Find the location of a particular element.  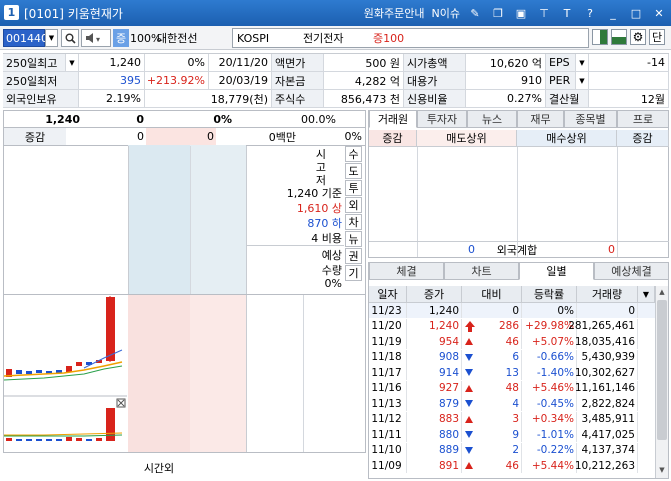

down-arrow-icon is located at coordinates (469, 434).